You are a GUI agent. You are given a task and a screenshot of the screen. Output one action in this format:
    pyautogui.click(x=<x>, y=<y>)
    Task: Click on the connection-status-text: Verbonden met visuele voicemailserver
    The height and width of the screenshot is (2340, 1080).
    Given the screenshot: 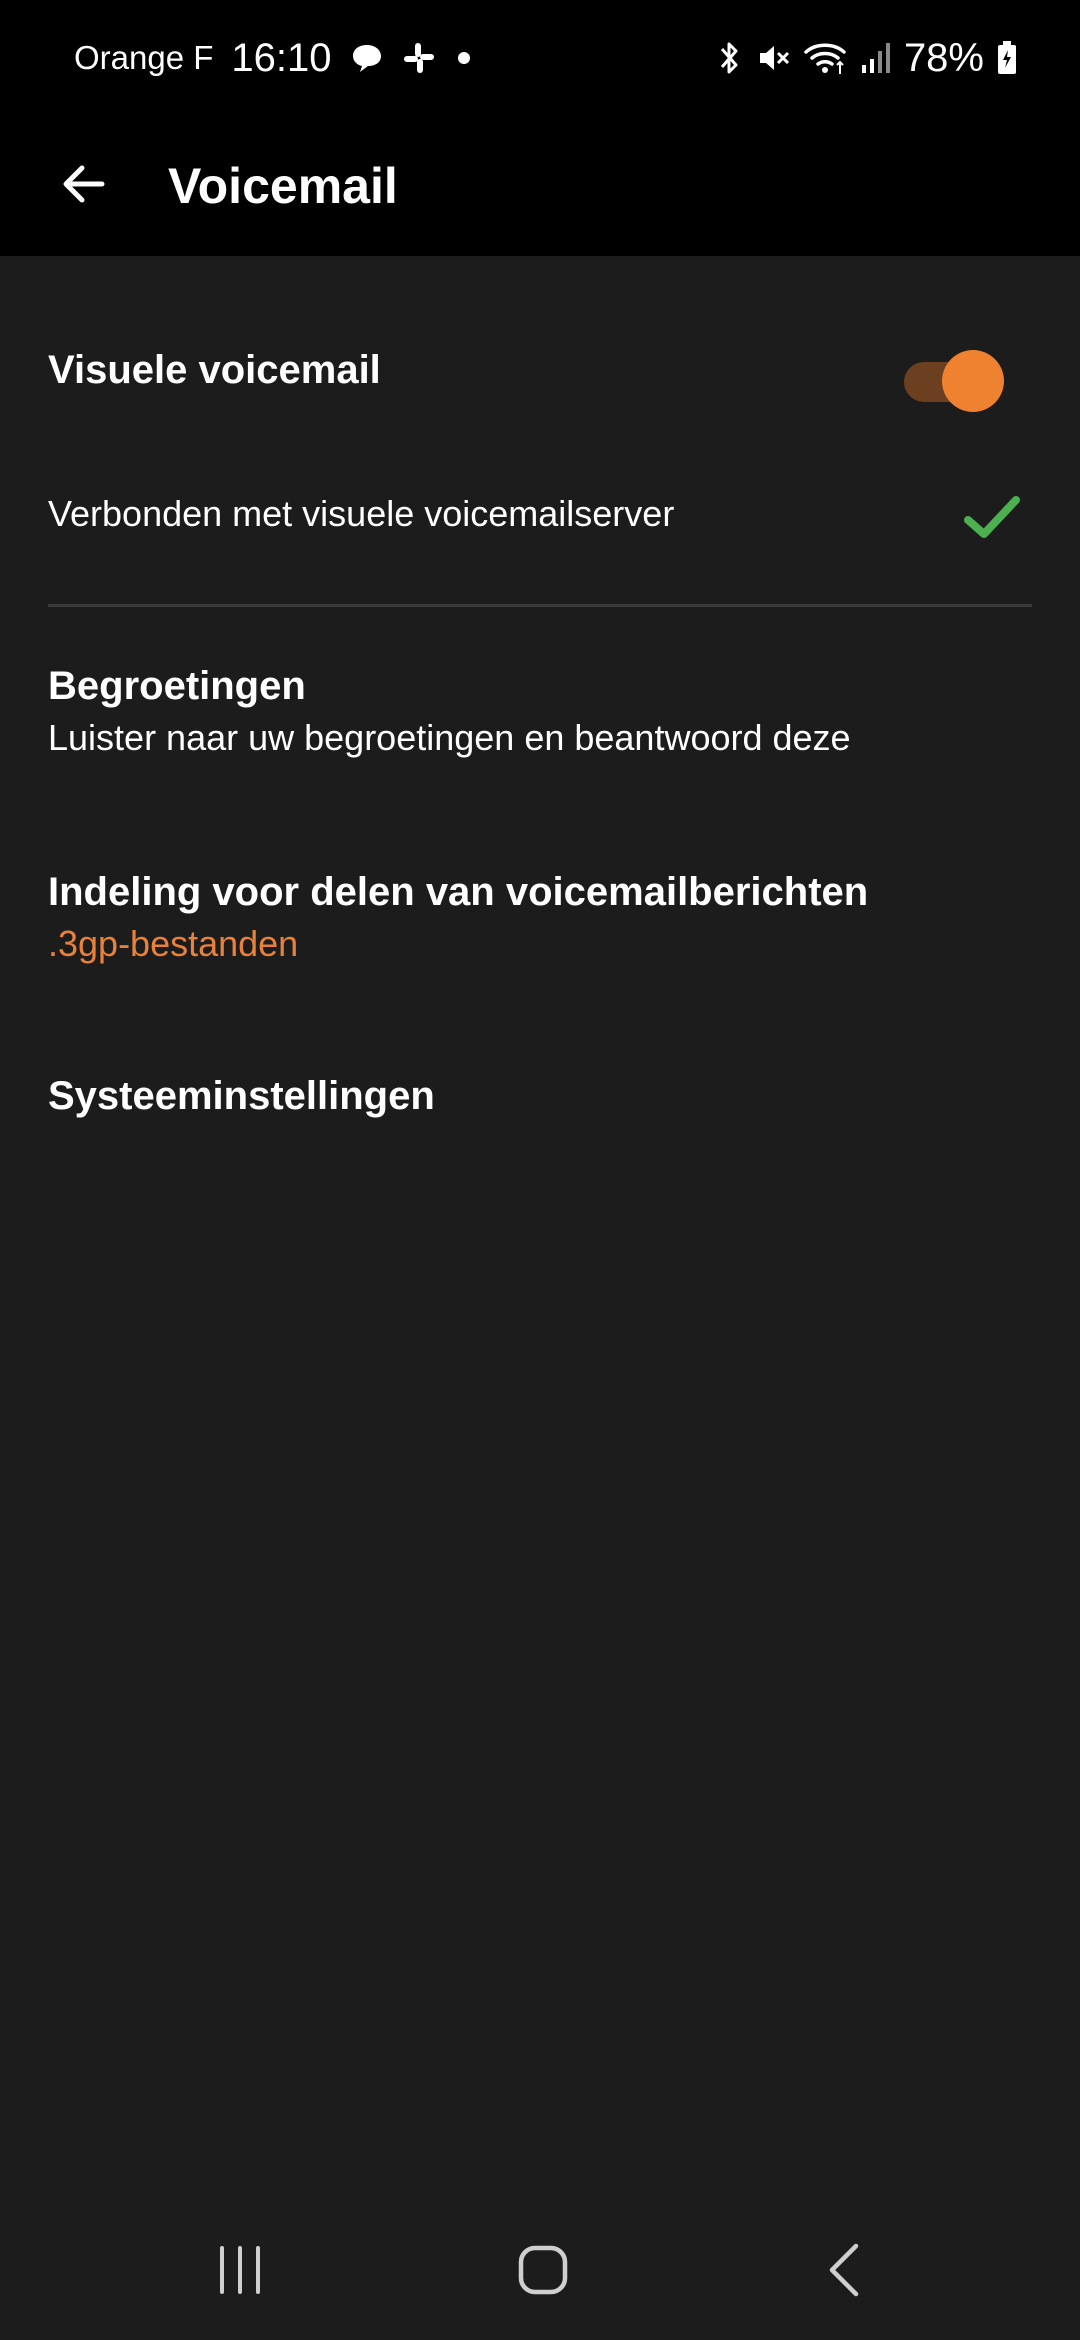 What is the action you would take?
    pyautogui.click(x=361, y=513)
    